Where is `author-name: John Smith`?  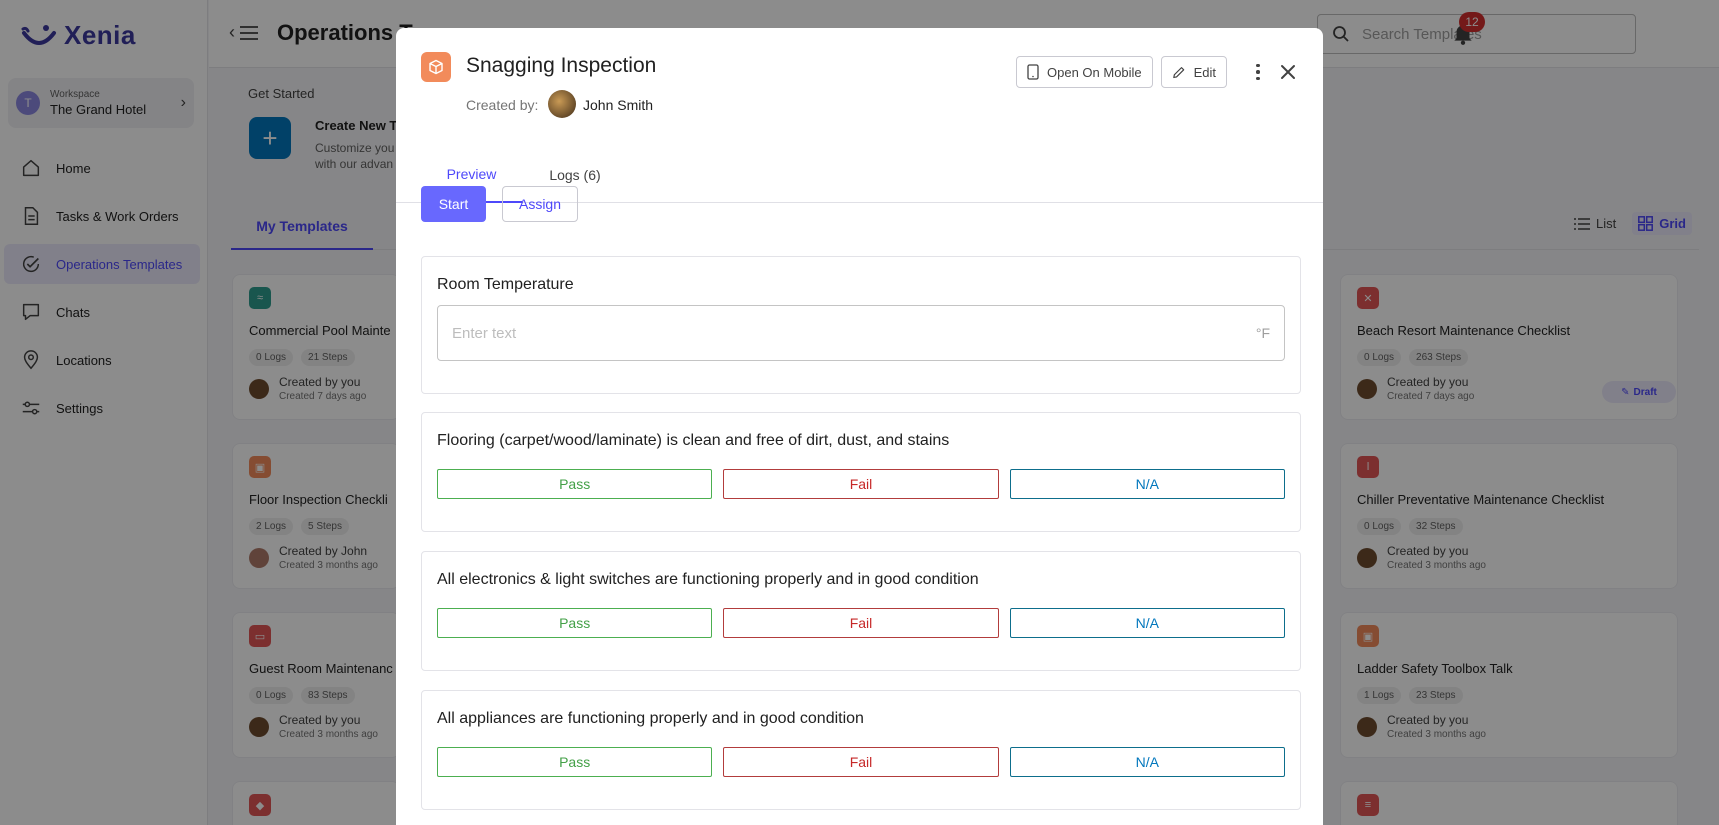
author-name: John Smith is located at coordinates (618, 105).